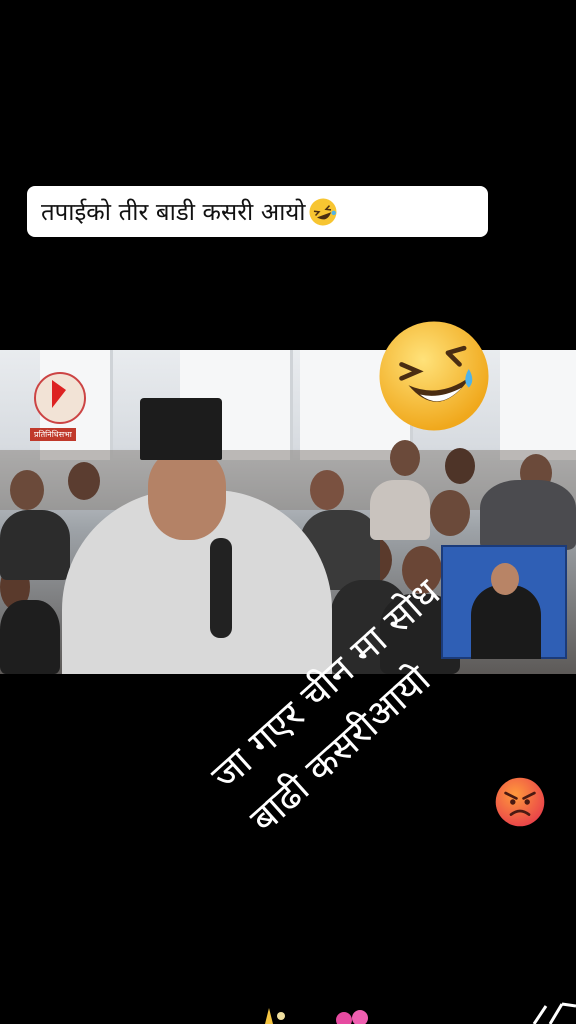  What do you see at coordinates (352, 1017) in the screenshot?
I see `flower-icon` at bounding box center [352, 1017].